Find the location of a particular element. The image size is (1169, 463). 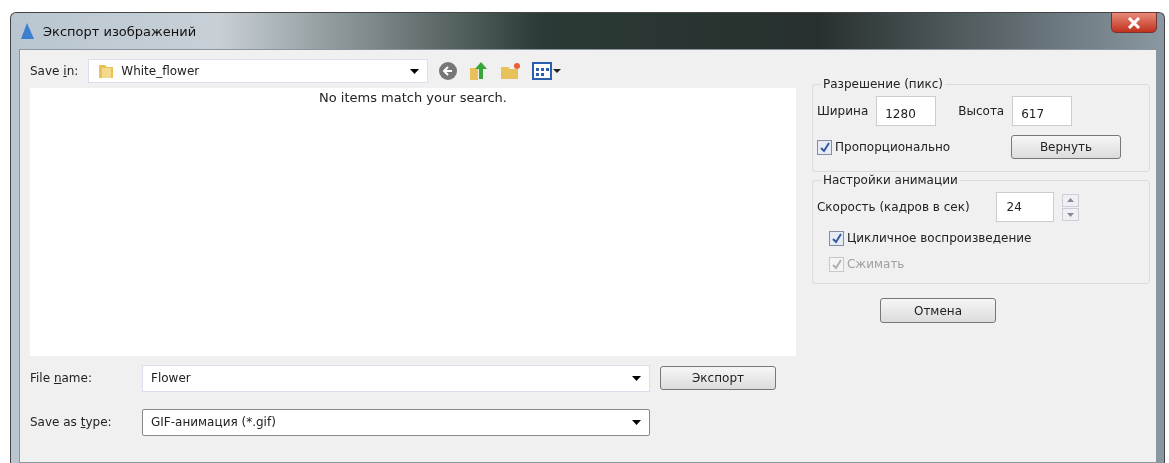

width-label: Ширина is located at coordinates (843, 111).